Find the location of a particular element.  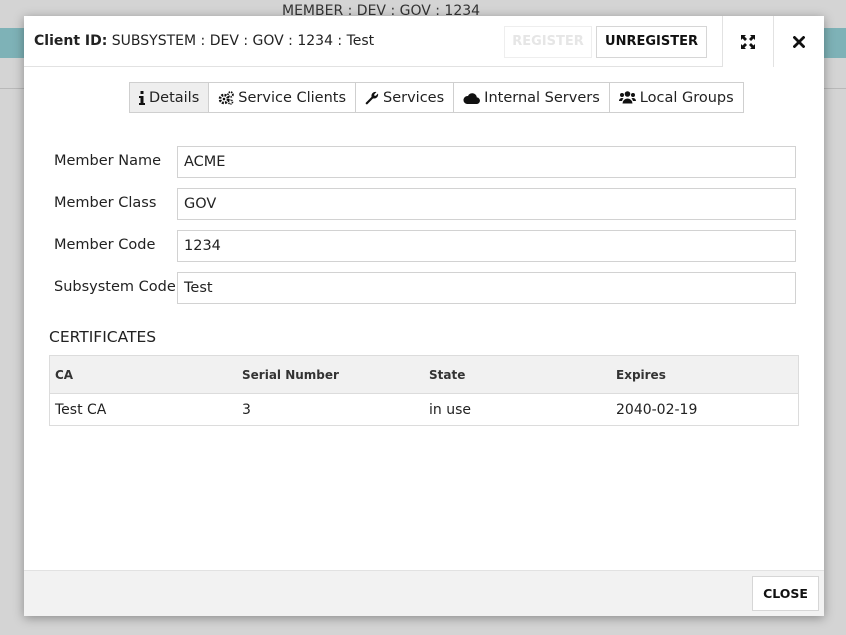

tab-services: Services is located at coordinates (404, 97).